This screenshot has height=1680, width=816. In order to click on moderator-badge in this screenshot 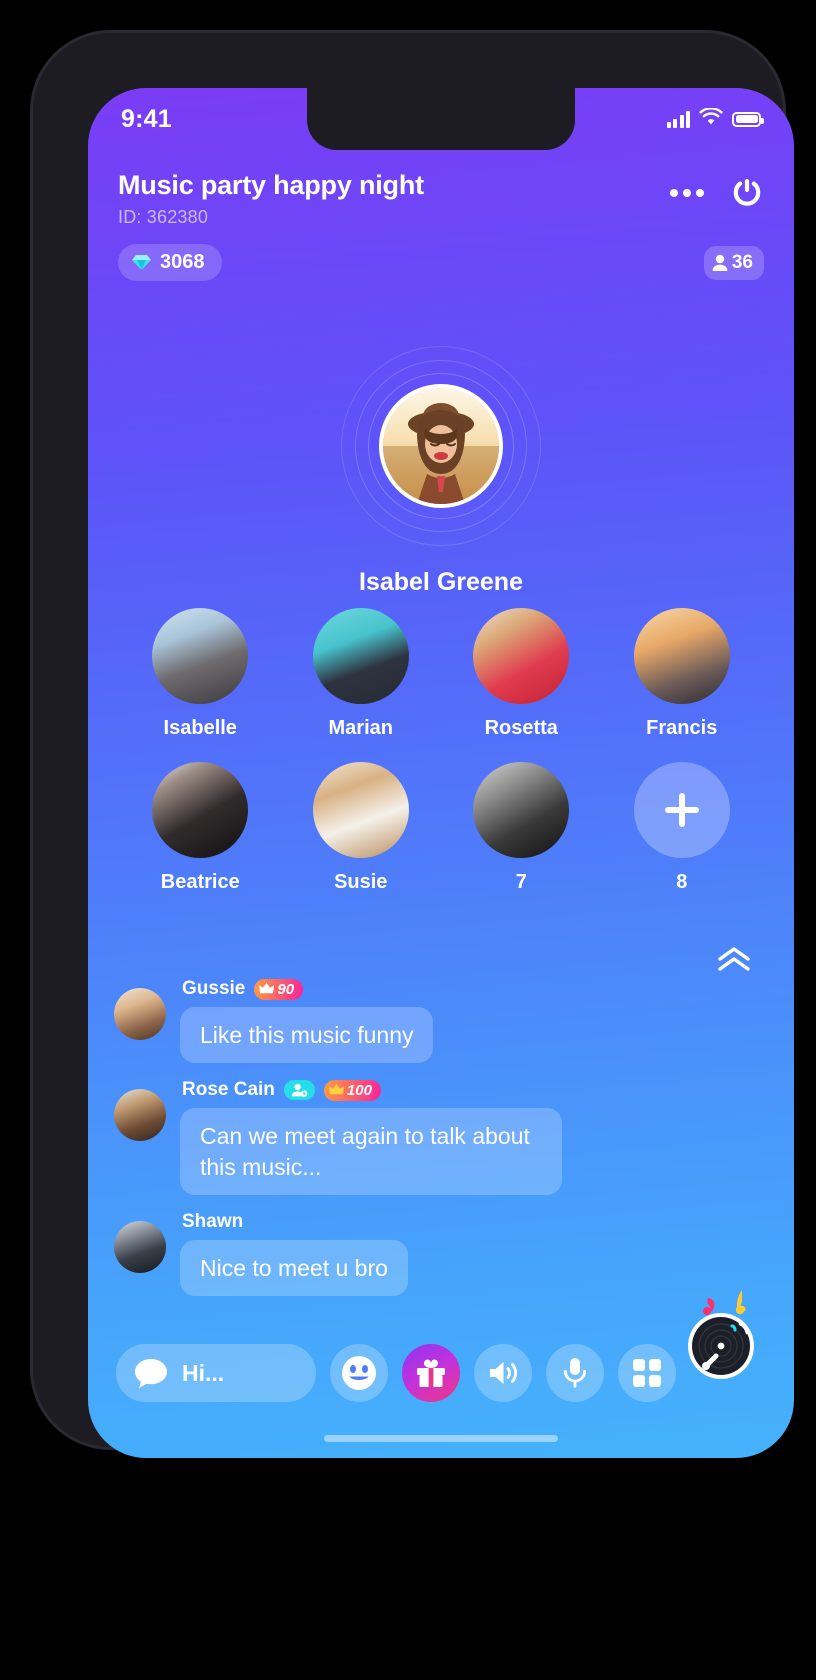, I will do `click(299, 1090)`.